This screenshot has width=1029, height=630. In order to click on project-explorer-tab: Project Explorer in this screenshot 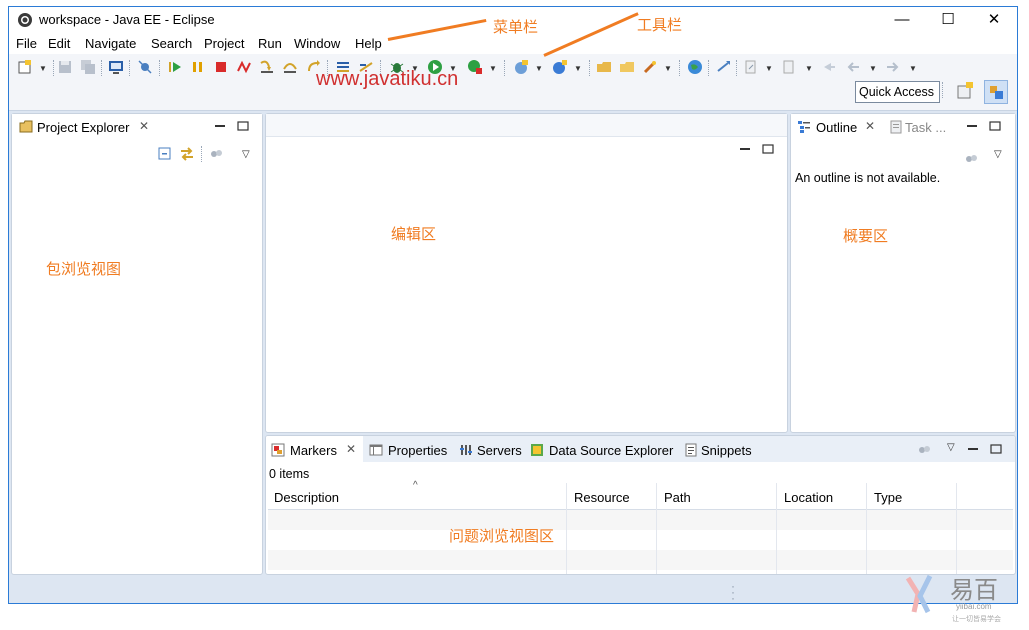, I will do `click(83, 127)`.